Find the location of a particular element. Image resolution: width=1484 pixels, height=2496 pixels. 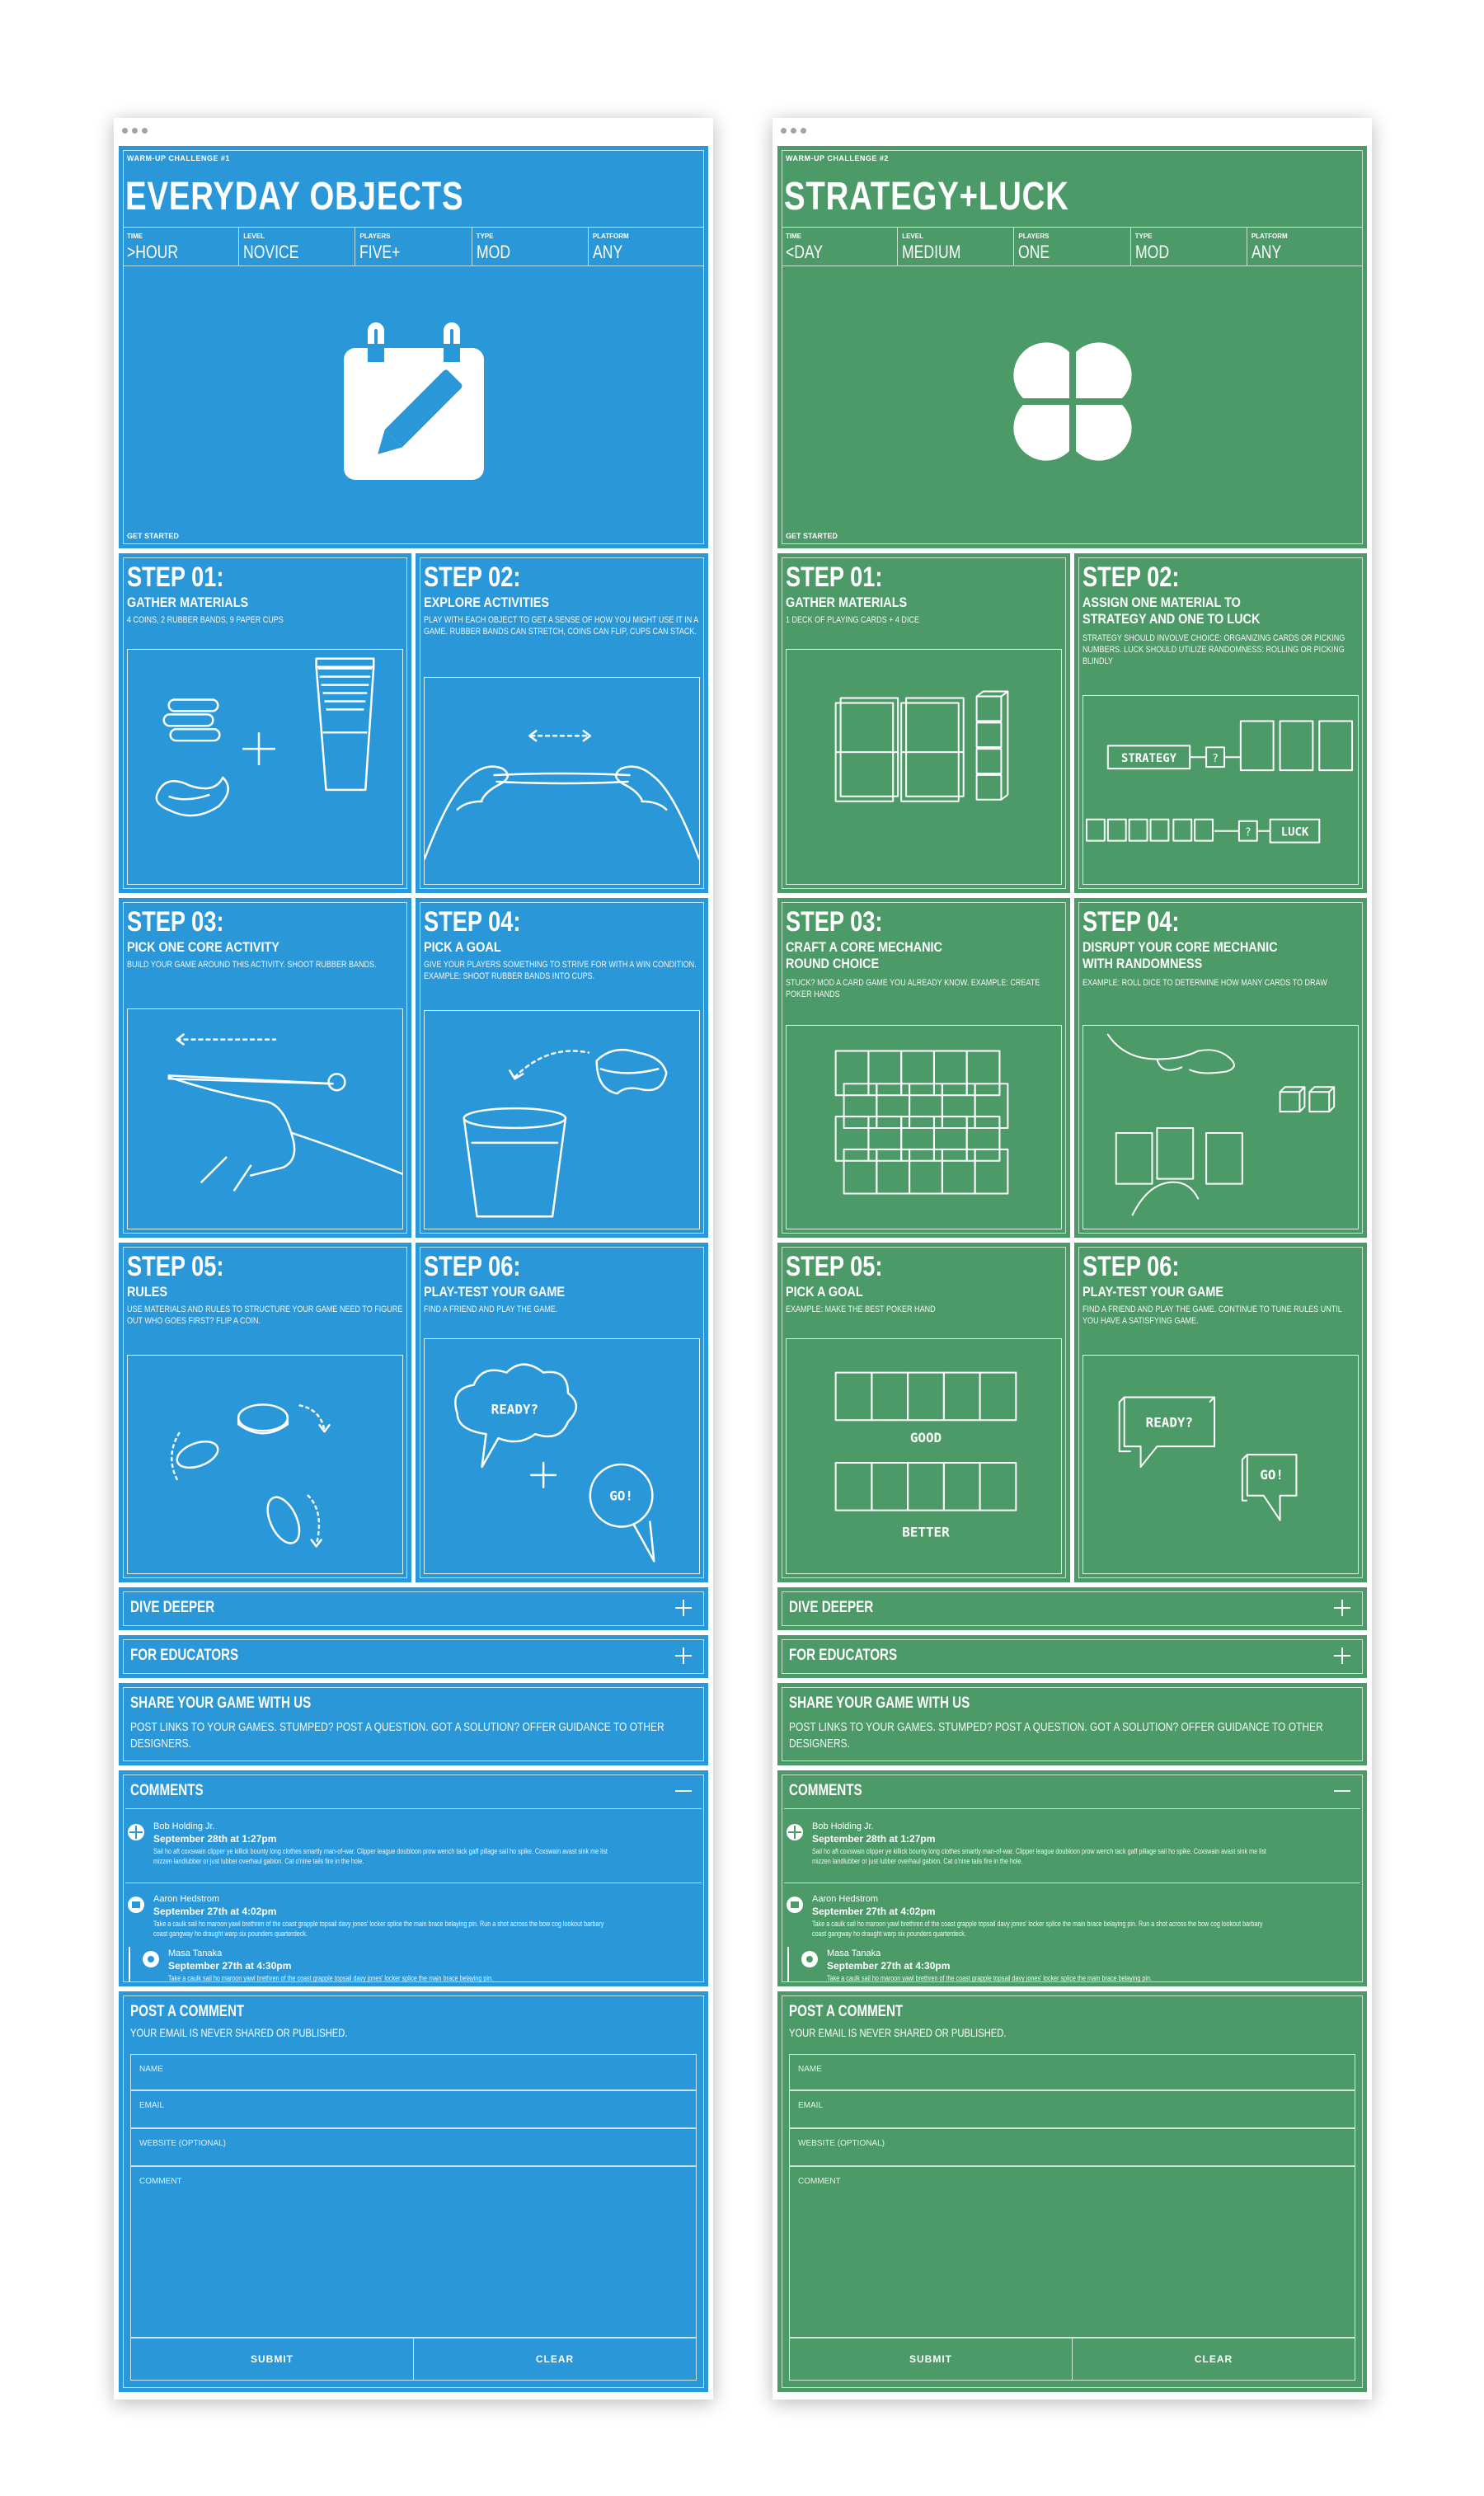

meta-level: LEVEL MEDIUM is located at coordinates (956, 247).